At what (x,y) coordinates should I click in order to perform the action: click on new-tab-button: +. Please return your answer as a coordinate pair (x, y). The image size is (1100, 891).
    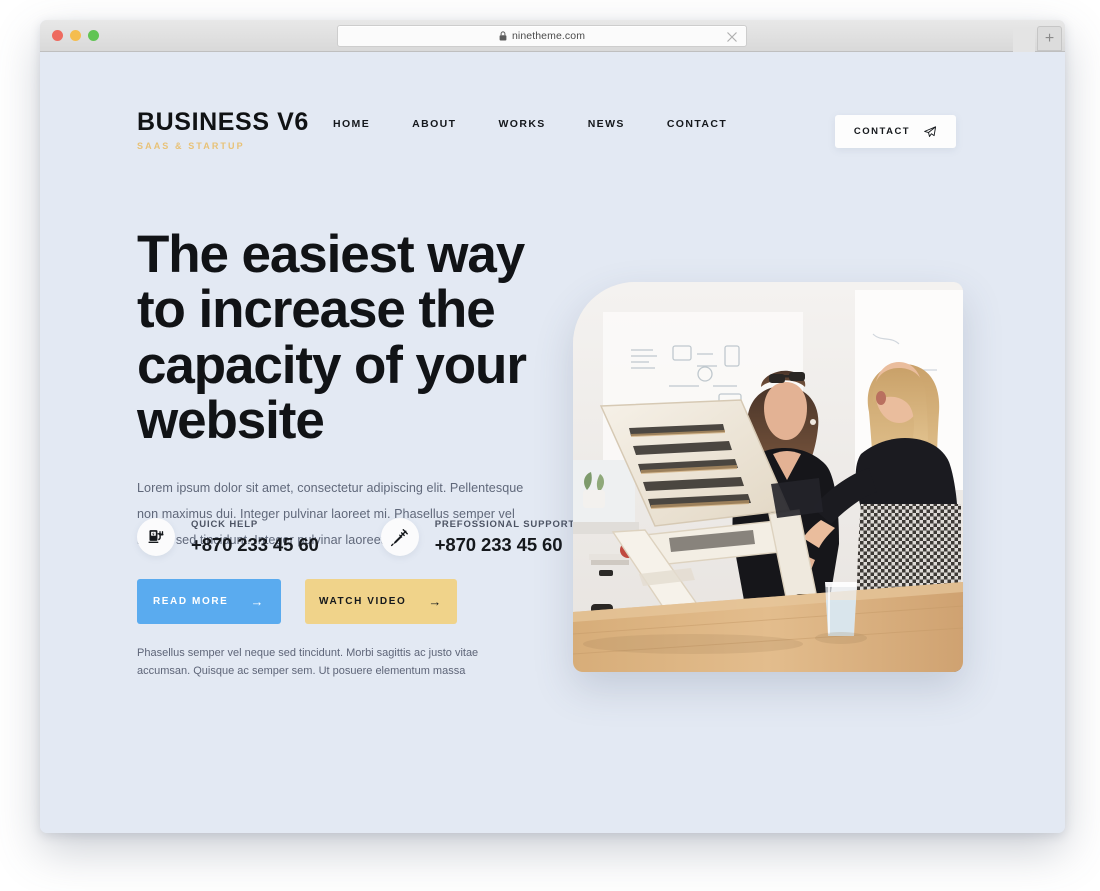
    Looking at the image, I should click on (1049, 38).